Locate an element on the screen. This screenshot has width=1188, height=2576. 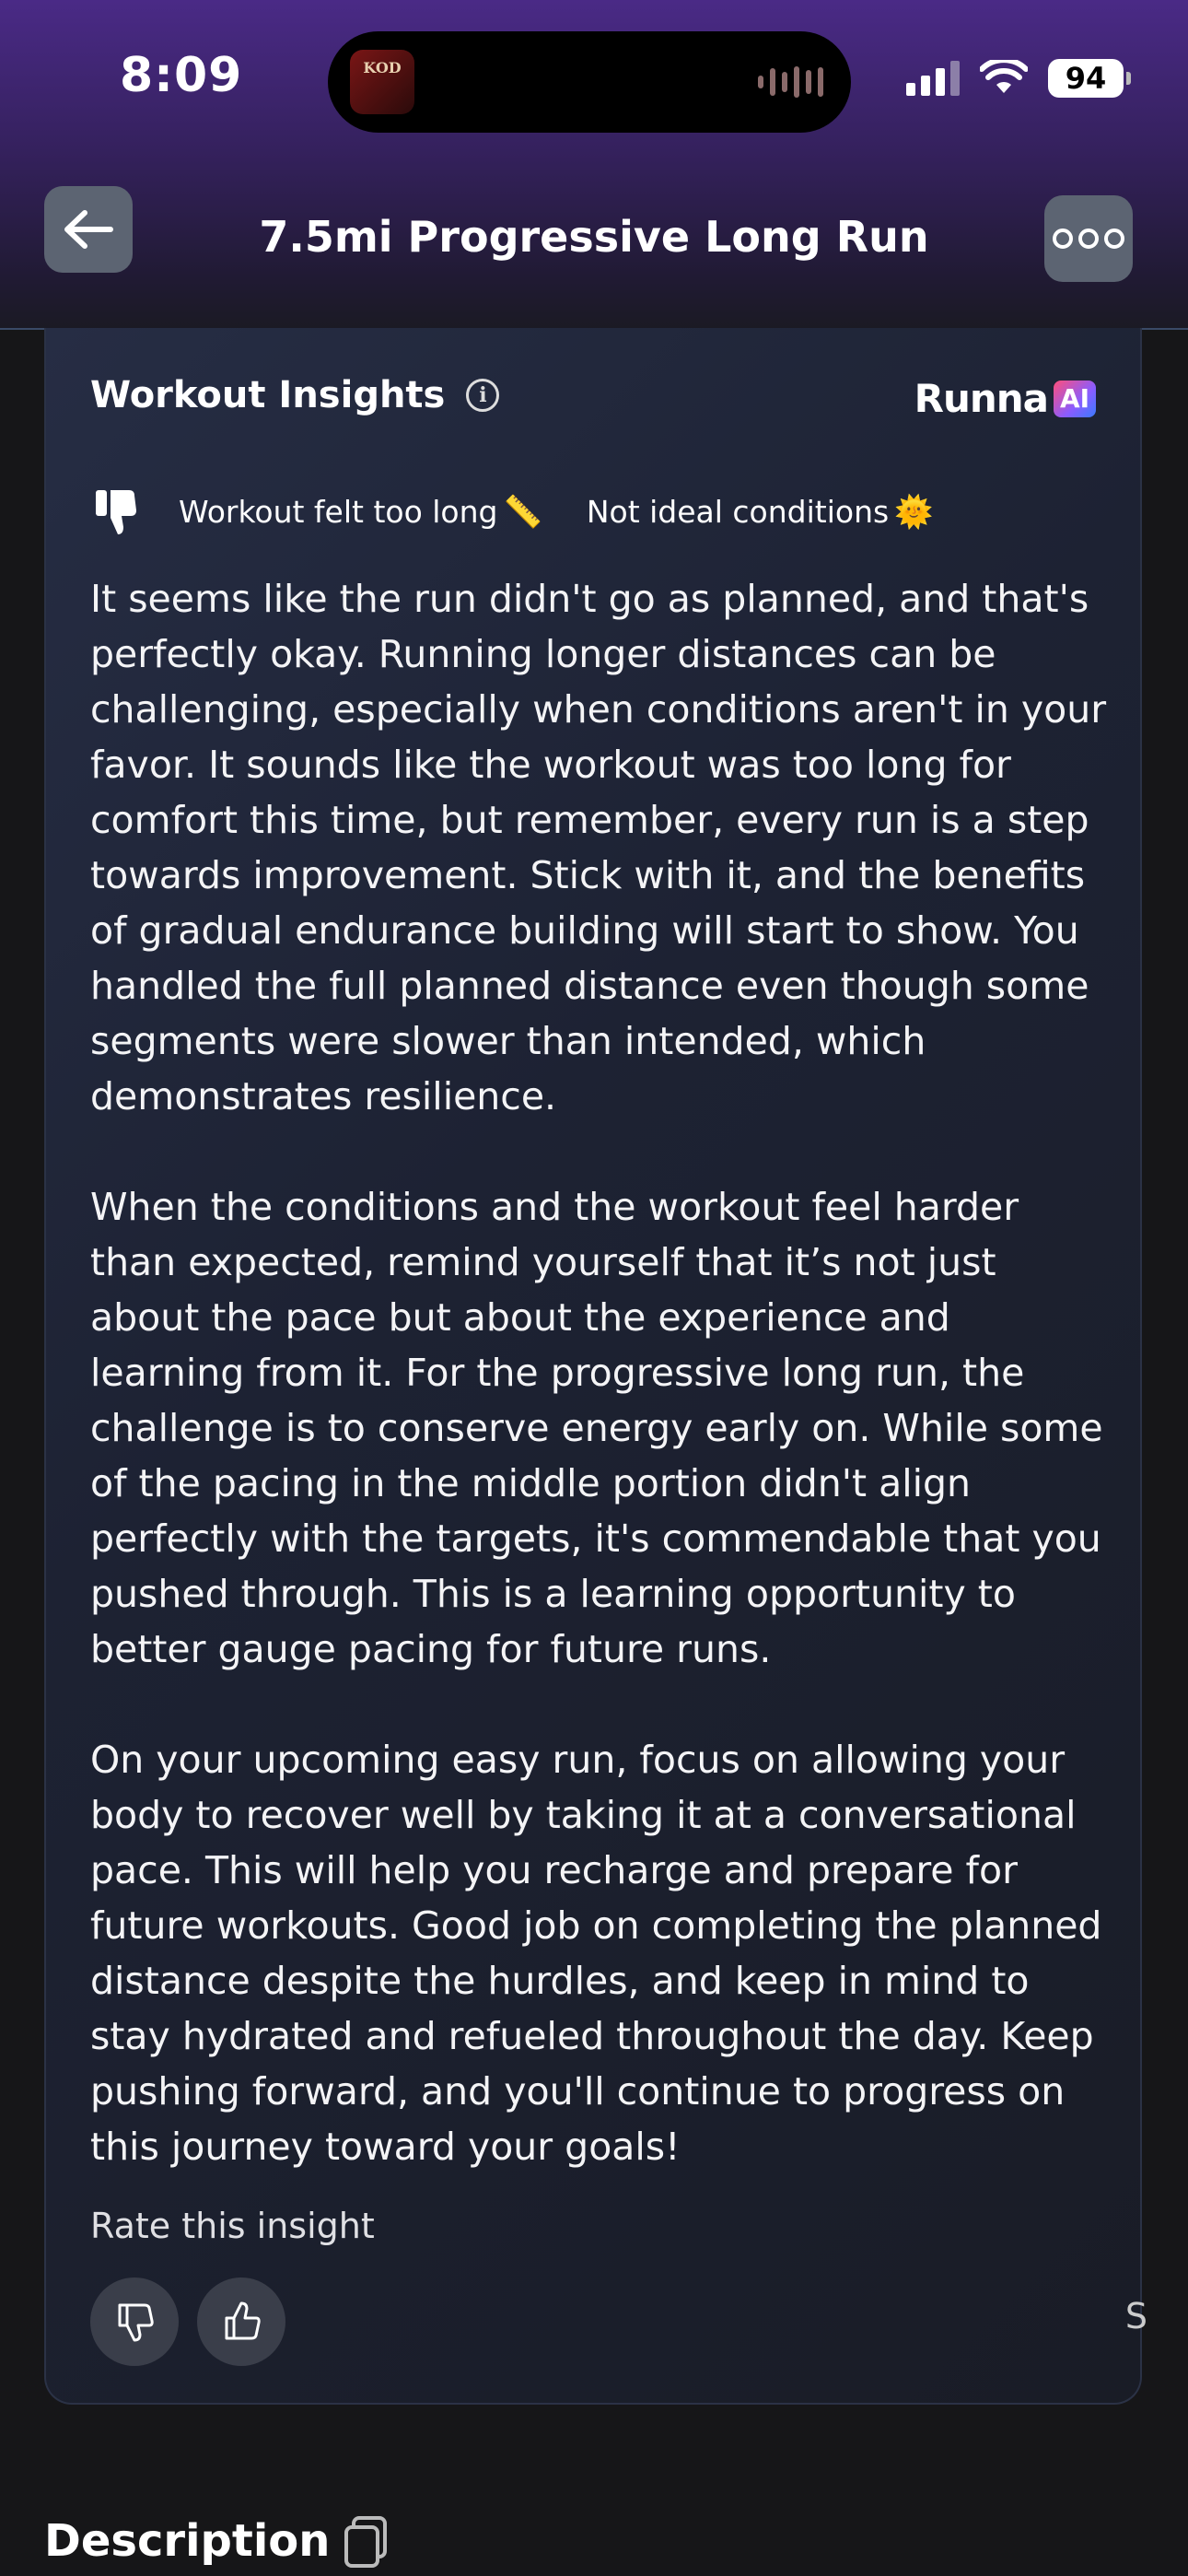
info-icon: i is located at coordinates (483, 395).